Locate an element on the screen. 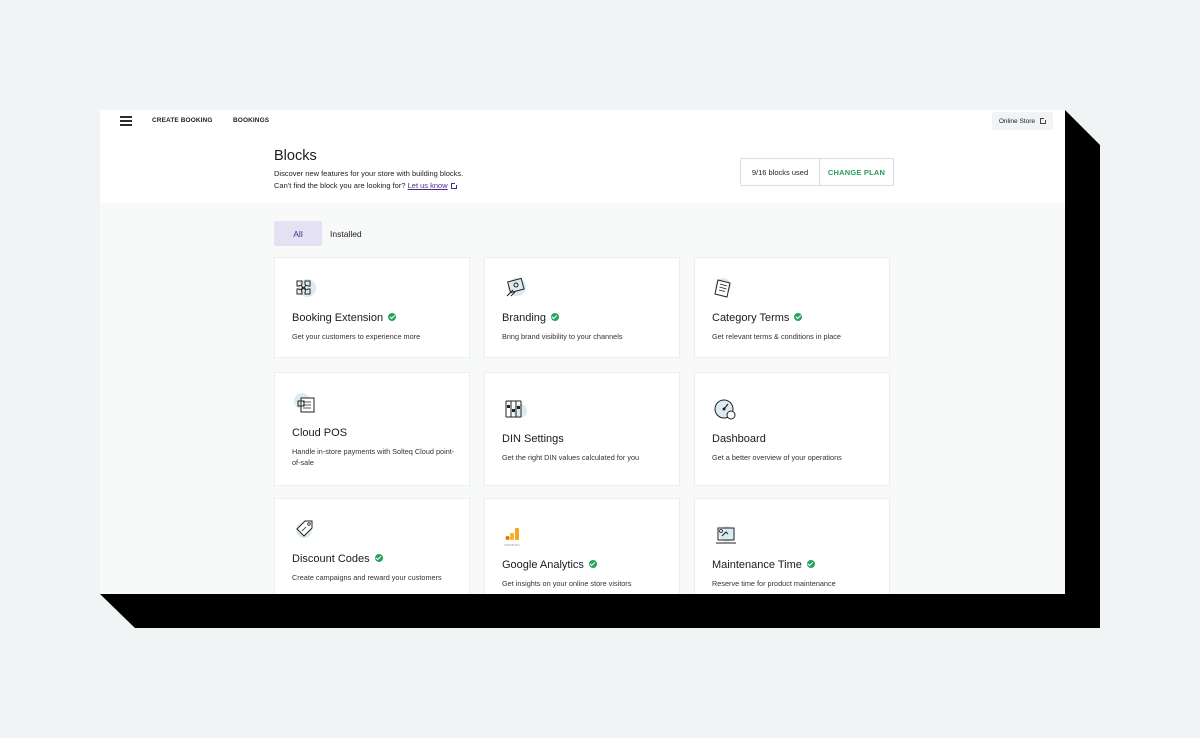 Image resolution: width=1200 pixels, height=738 pixels. hamburger-icon is located at coordinates (126, 121).